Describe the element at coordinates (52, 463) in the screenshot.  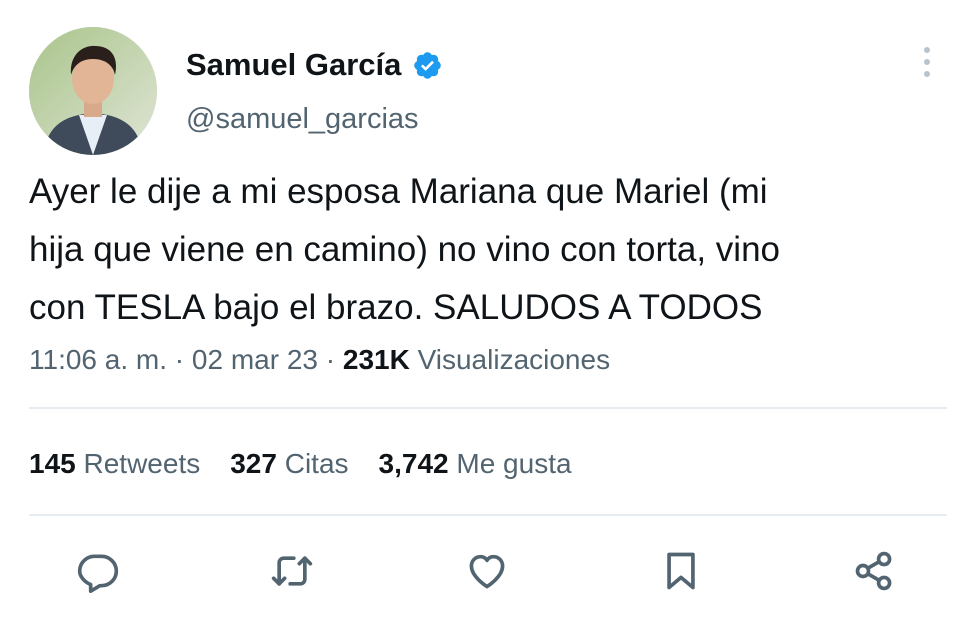
I see `retweets-count: 145` at that location.